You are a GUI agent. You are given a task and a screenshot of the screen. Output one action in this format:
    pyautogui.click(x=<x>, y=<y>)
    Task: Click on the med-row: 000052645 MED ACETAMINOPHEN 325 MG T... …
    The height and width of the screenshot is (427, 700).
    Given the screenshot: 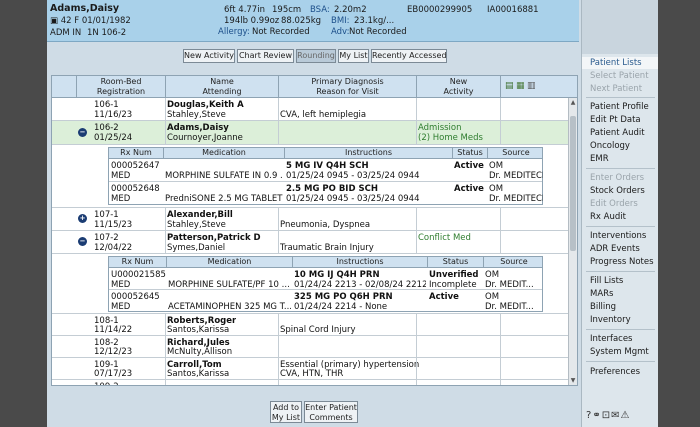 What is the action you would take?
    pyautogui.click(x=325, y=301)
    